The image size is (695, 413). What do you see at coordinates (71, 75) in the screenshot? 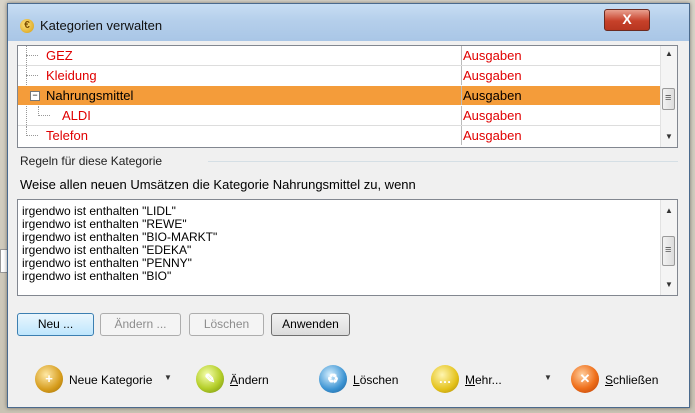
I see `category-name: Kleidung` at bounding box center [71, 75].